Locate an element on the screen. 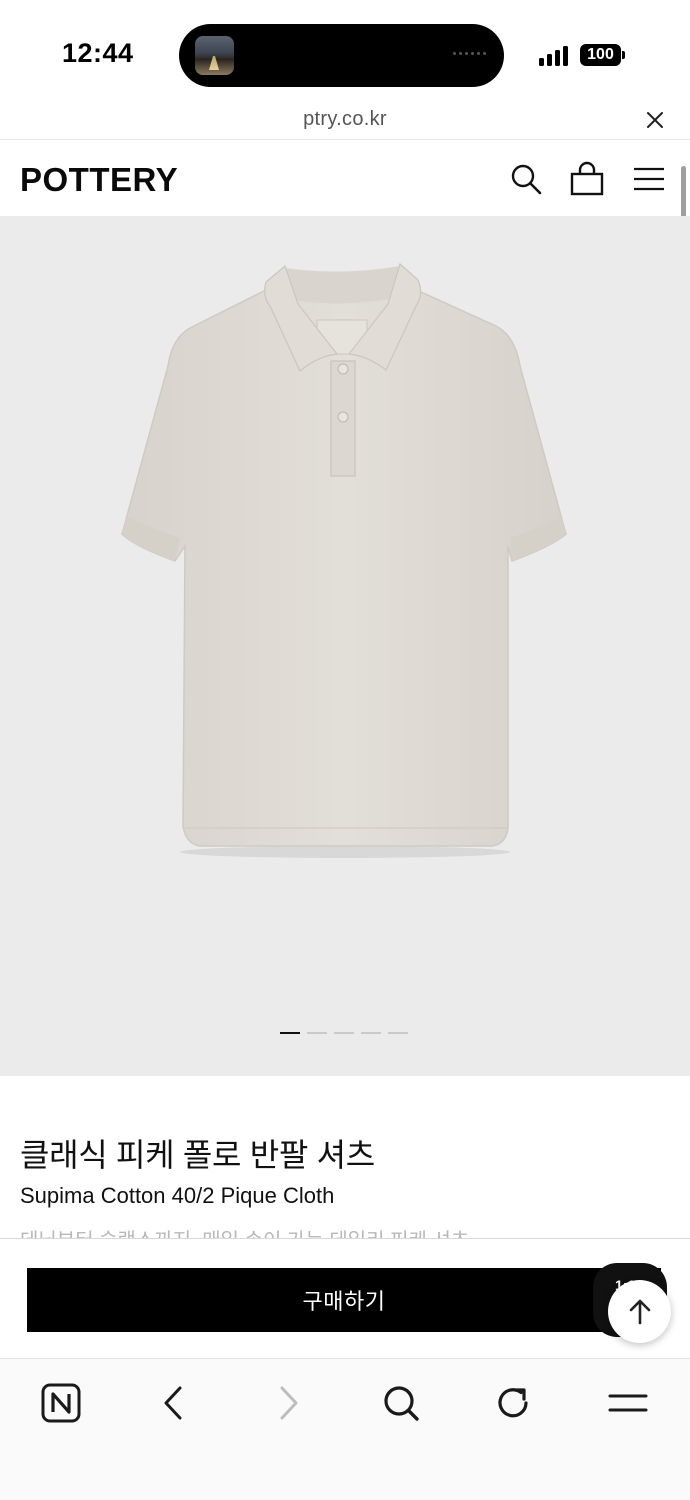 The image size is (690, 1500). buy-button: 구매하기 is located at coordinates (344, 1300).